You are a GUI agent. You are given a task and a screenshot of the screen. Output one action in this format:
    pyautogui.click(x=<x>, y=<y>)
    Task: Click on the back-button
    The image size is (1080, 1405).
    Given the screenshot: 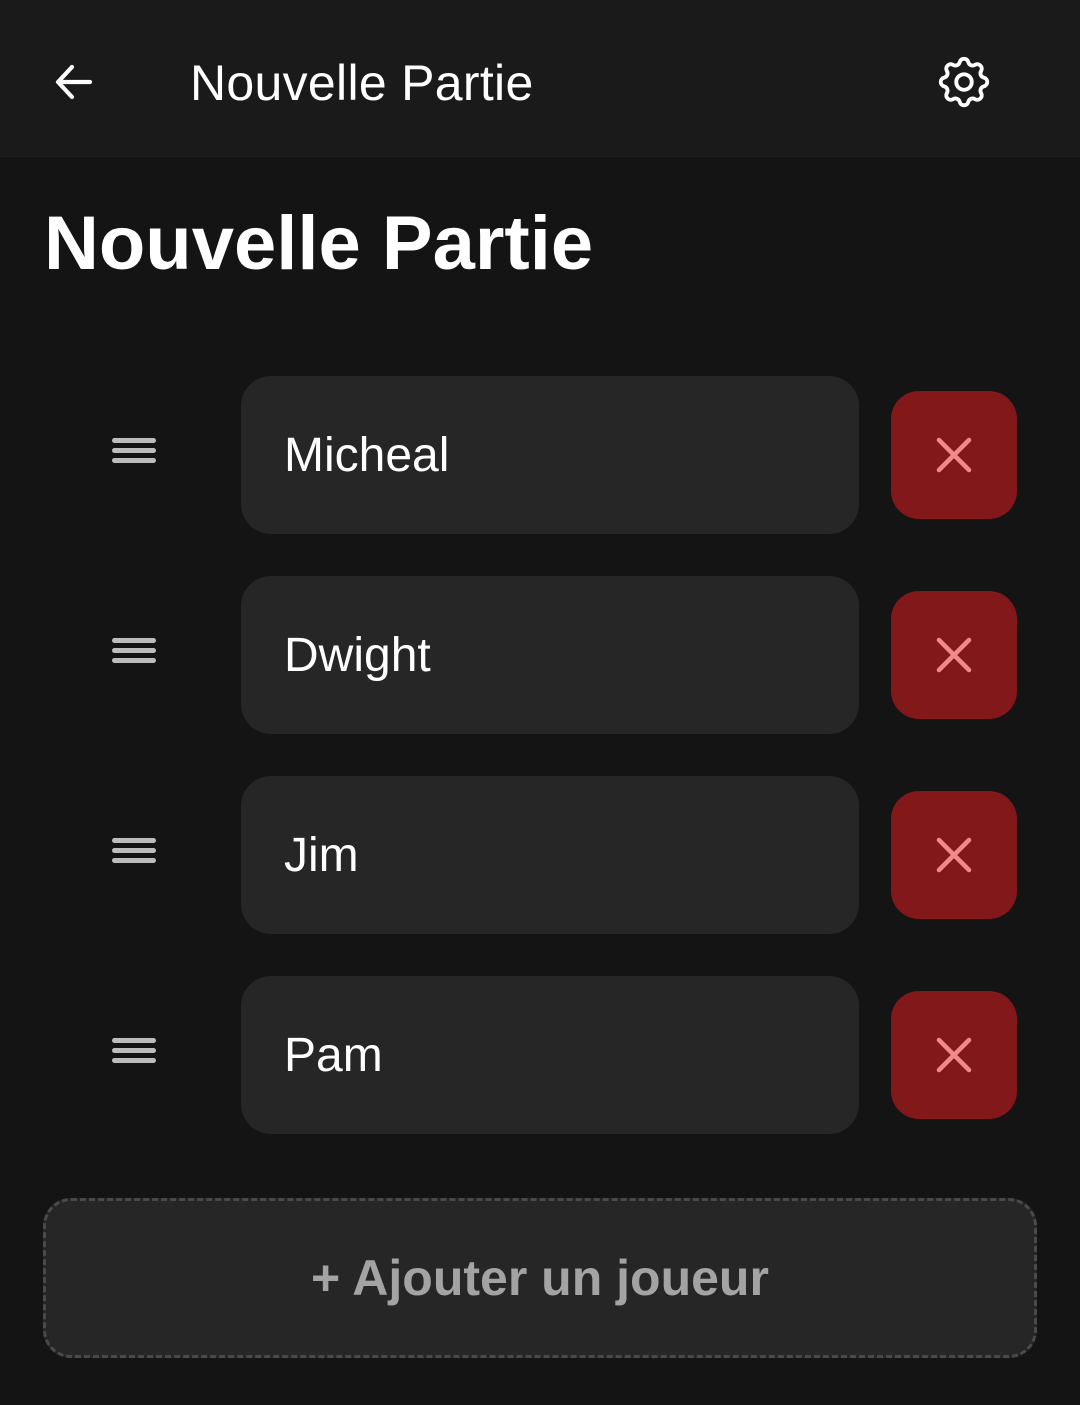 What is the action you would take?
    pyautogui.click(x=74, y=82)
    